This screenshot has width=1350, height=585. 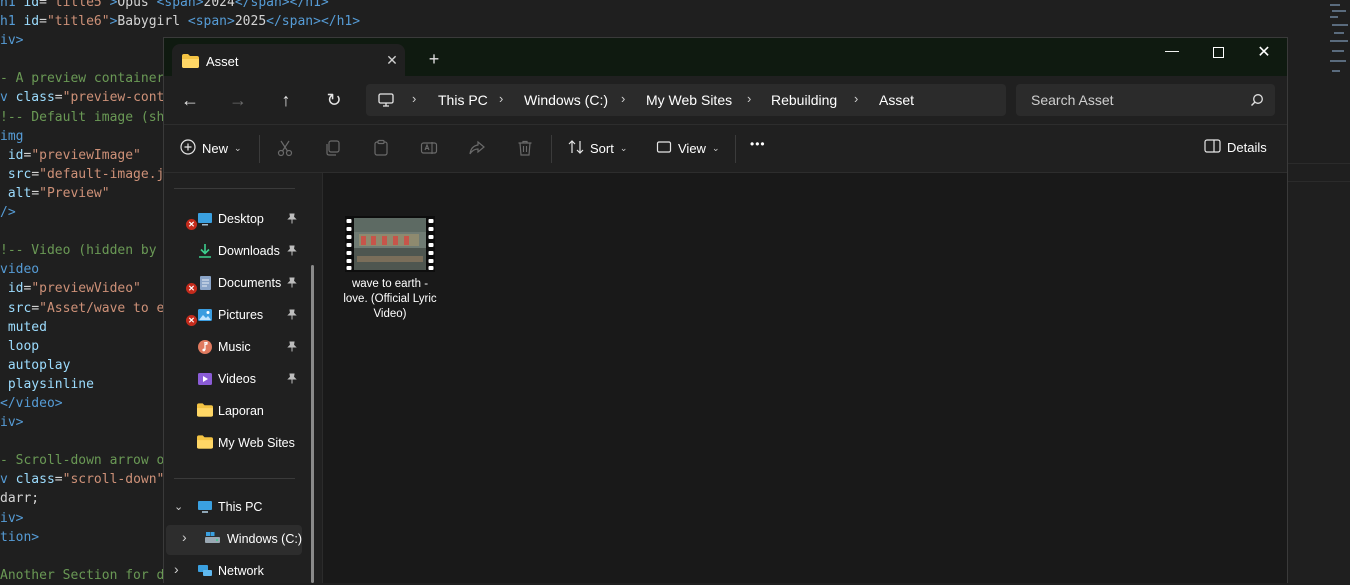 I want to click on sidebar-item-windows-c: › Windows (C:), so click(x=234, y=540).